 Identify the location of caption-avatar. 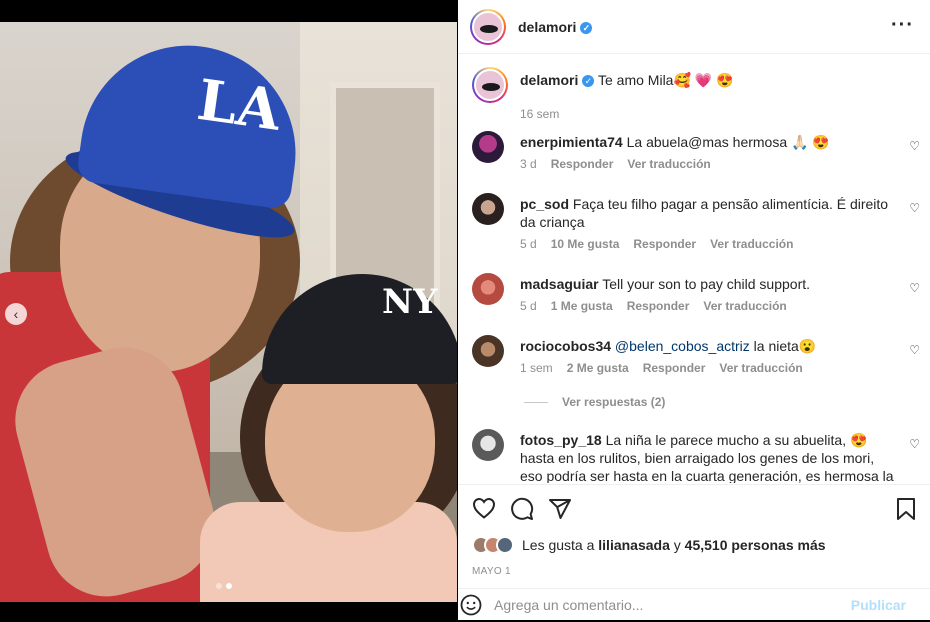
(490, 85).